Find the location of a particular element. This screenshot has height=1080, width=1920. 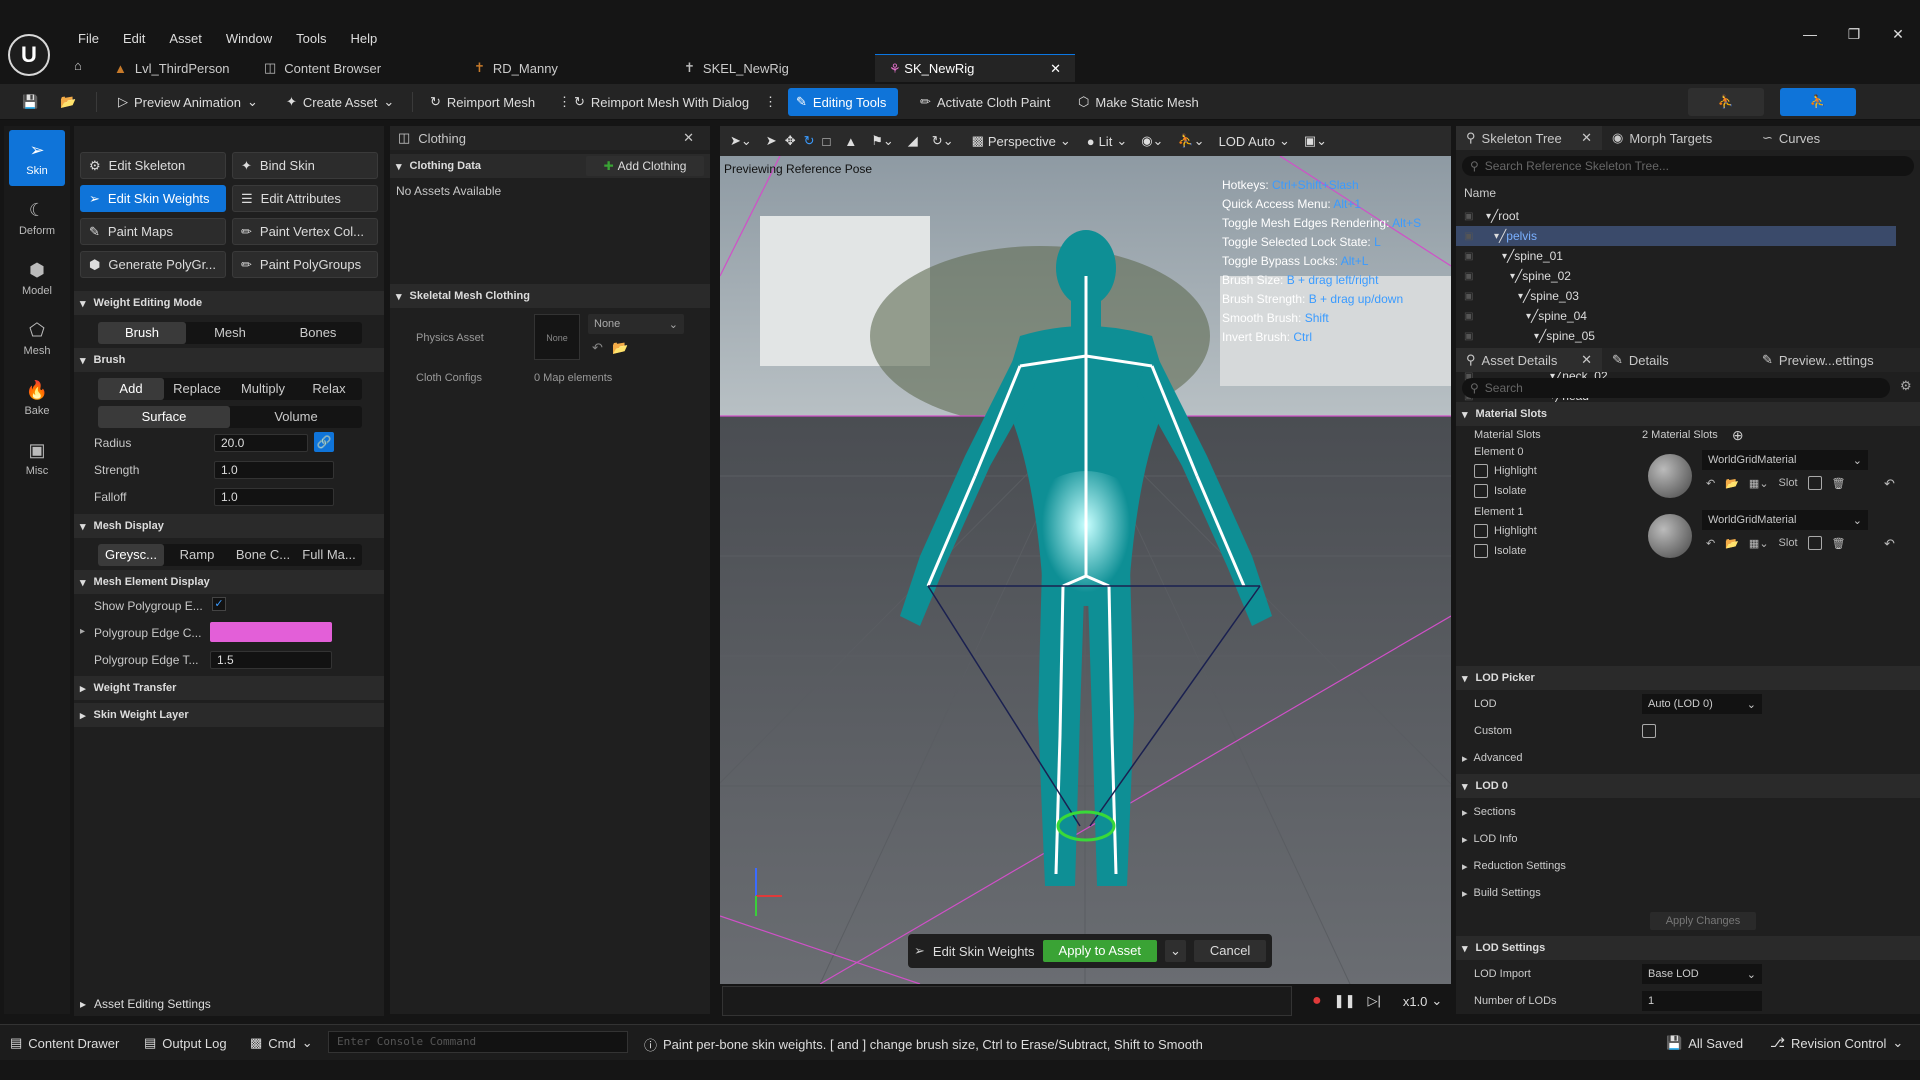

asset-editing-settings-header: ▸ Asset Editing Settings is located at coordinates (229, 1004).